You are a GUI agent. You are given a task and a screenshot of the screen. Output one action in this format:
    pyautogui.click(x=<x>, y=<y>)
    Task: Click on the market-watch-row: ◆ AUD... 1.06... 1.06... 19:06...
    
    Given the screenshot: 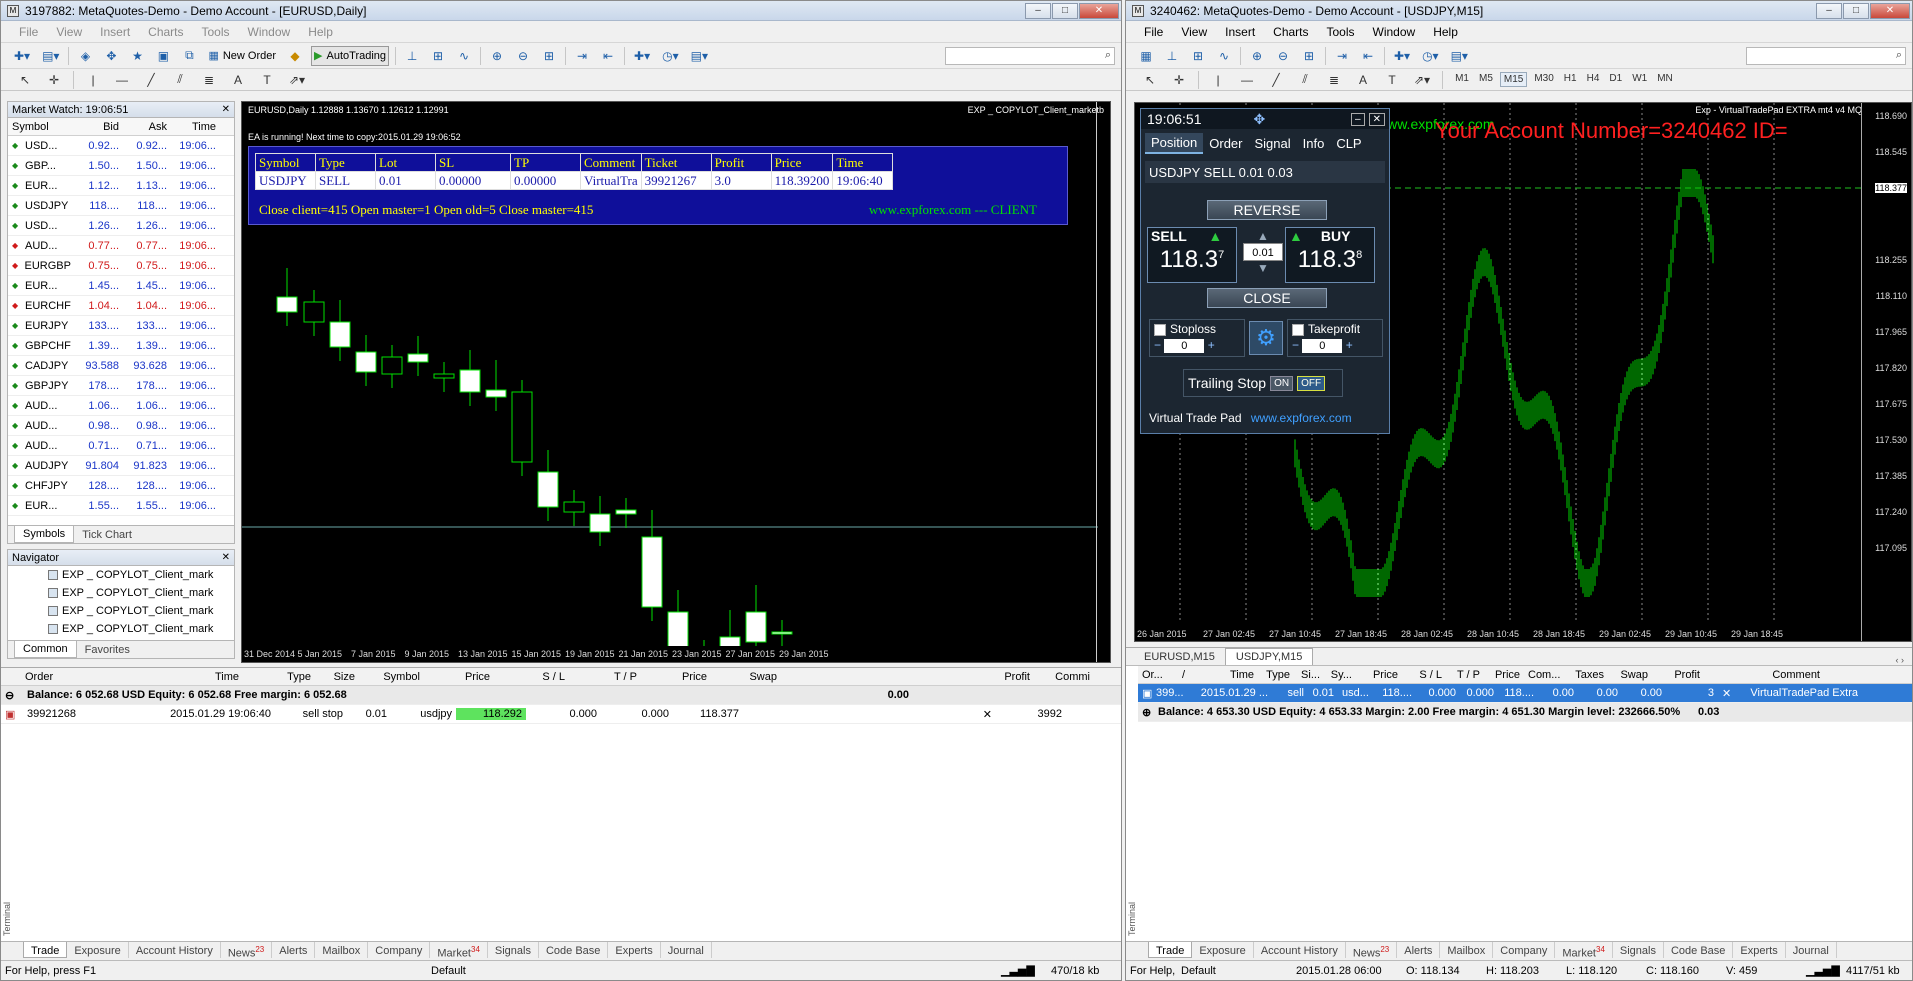 What is the action you would take?
    pyautogui.click(x=121, y=406)
    